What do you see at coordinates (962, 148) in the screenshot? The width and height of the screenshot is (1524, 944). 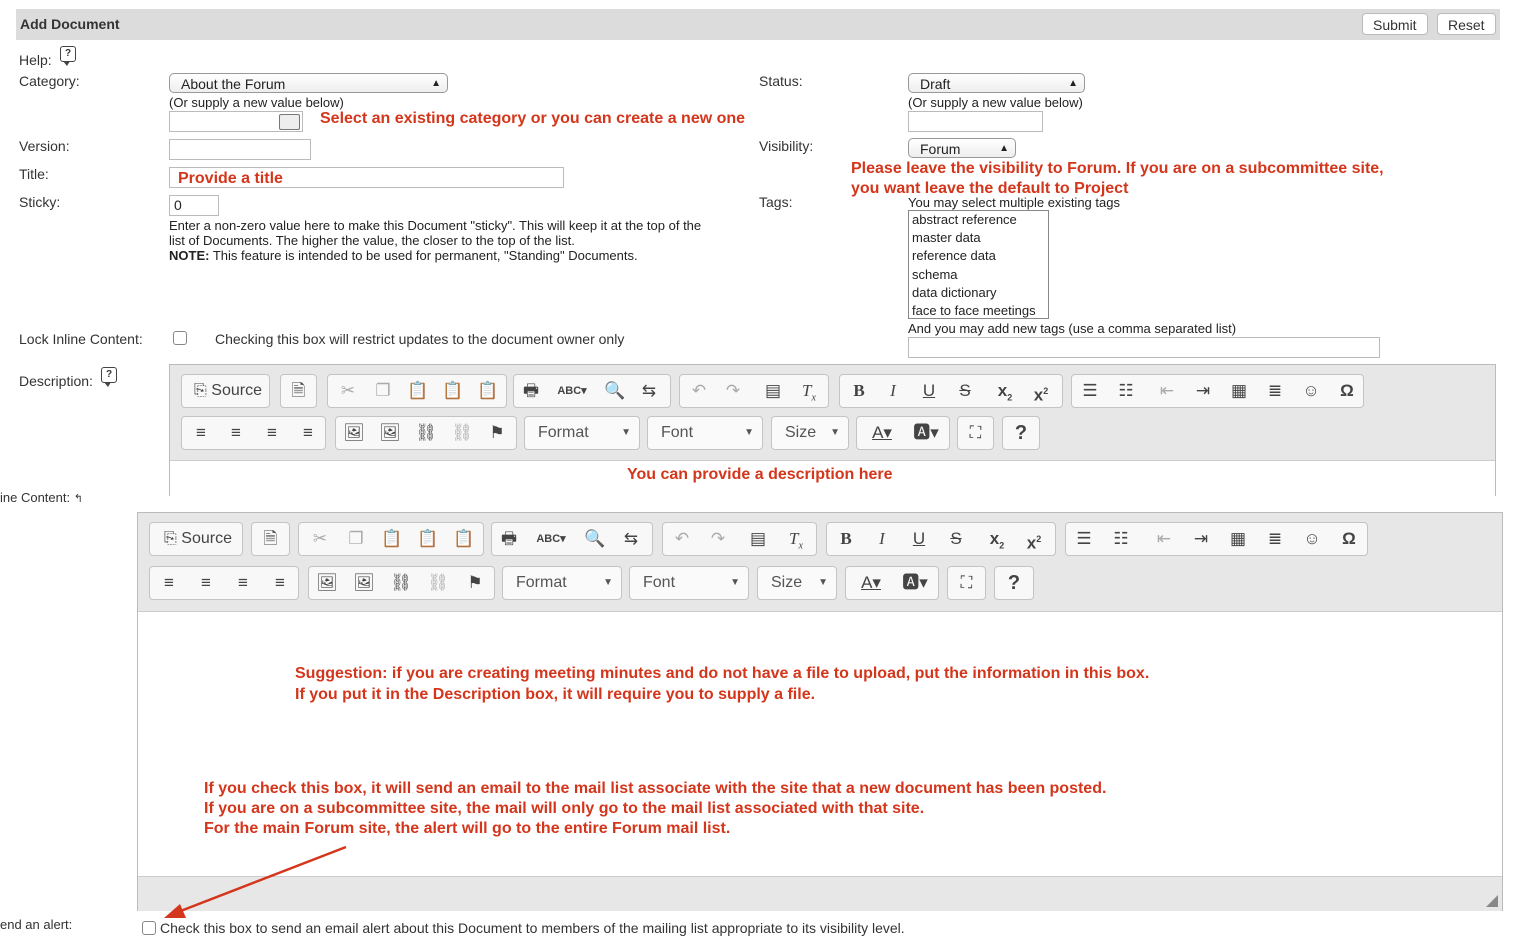 I see `visibility-select: Forum ▲` at bounding box center [962, 148].